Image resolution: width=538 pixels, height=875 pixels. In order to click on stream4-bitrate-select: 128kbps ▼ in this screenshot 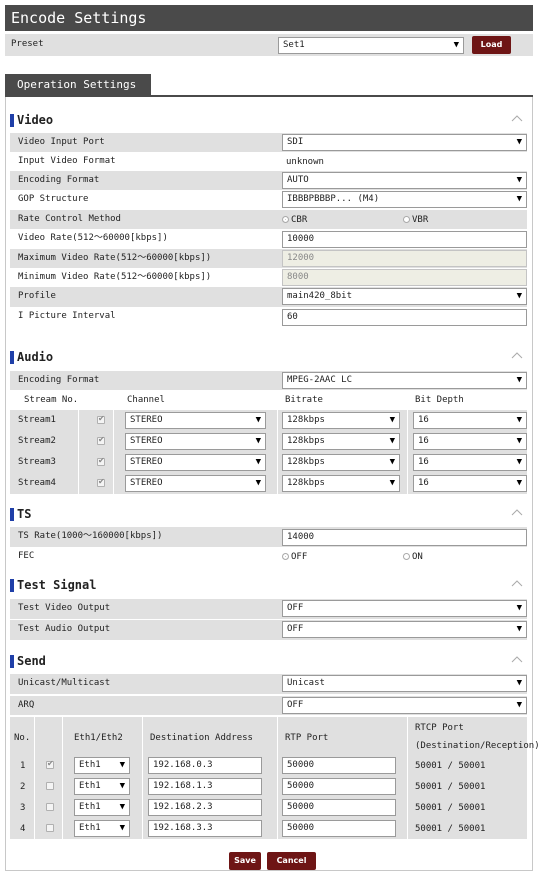, I will do `click(341, 483)`.